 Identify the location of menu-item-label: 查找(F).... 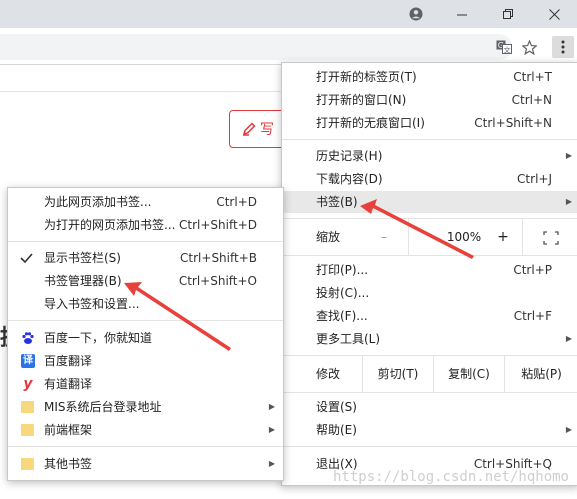
(342, 316).